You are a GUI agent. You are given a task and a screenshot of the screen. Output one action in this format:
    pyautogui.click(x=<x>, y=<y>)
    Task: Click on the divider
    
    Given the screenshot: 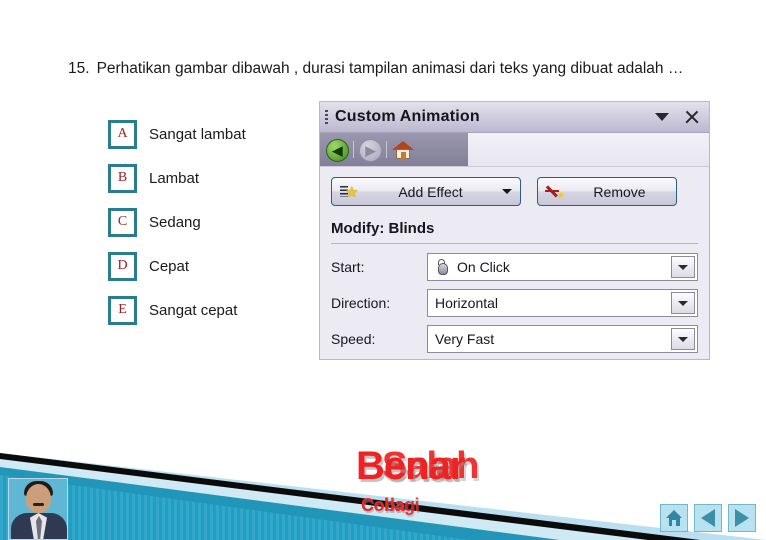 What is the action you would take?
    pyautogui.click(x=514, y=243)
    